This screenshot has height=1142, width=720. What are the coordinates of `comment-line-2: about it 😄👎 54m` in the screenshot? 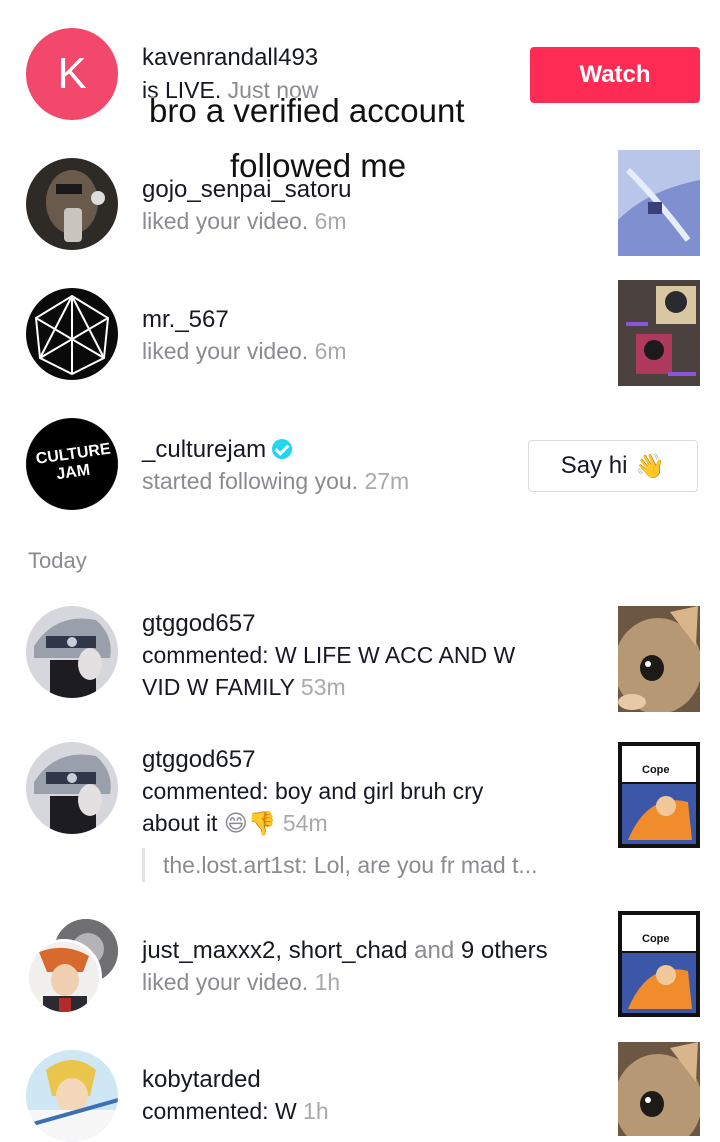 It's located at (235, 823).